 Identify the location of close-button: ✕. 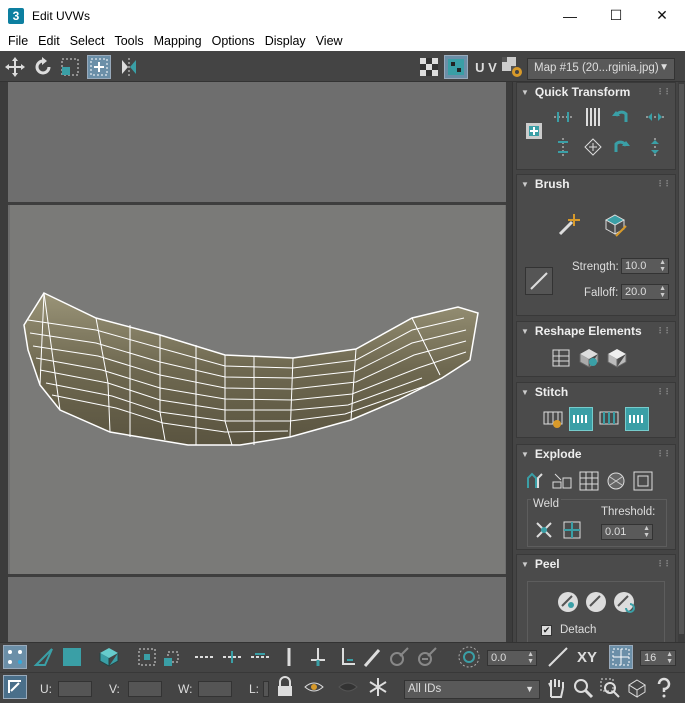
(662, 15).